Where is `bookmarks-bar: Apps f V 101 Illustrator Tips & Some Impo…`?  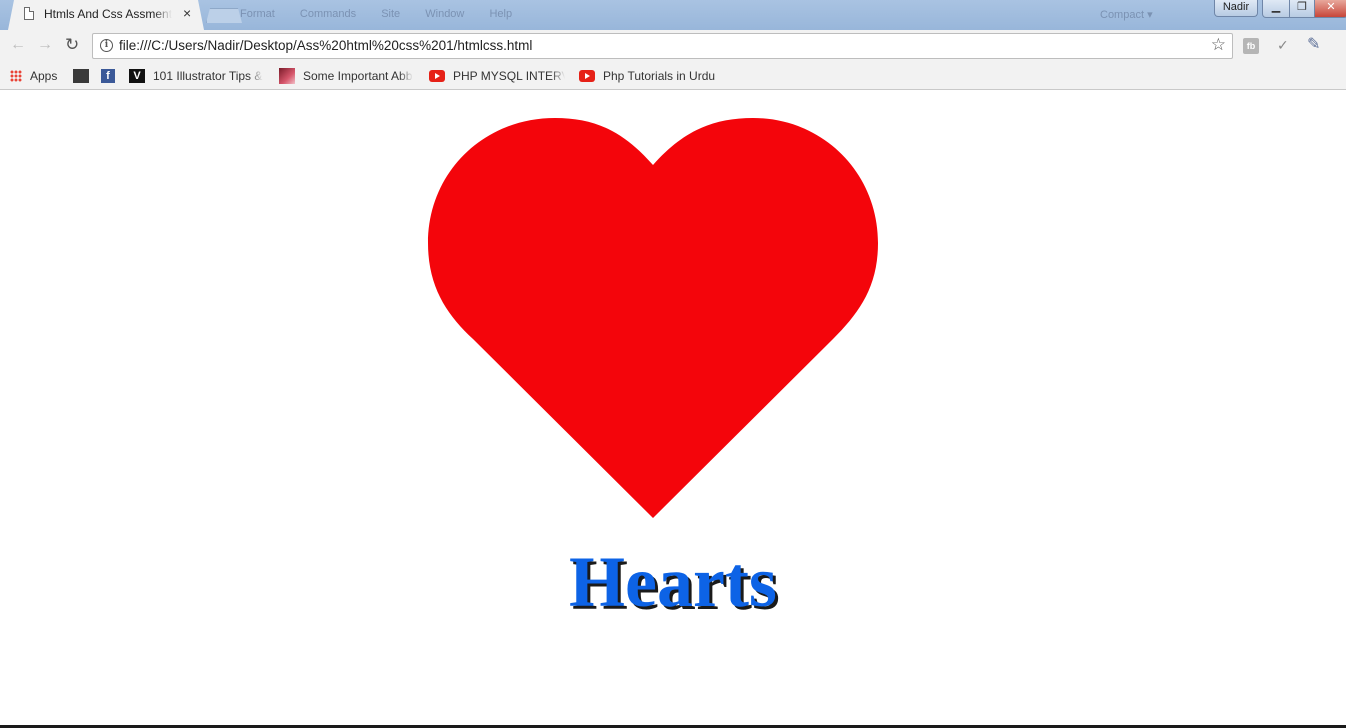
bookmarks-bar: Apps f V 101 Illustrator Tips & Some Impo… is located at coordinates (673, 76).